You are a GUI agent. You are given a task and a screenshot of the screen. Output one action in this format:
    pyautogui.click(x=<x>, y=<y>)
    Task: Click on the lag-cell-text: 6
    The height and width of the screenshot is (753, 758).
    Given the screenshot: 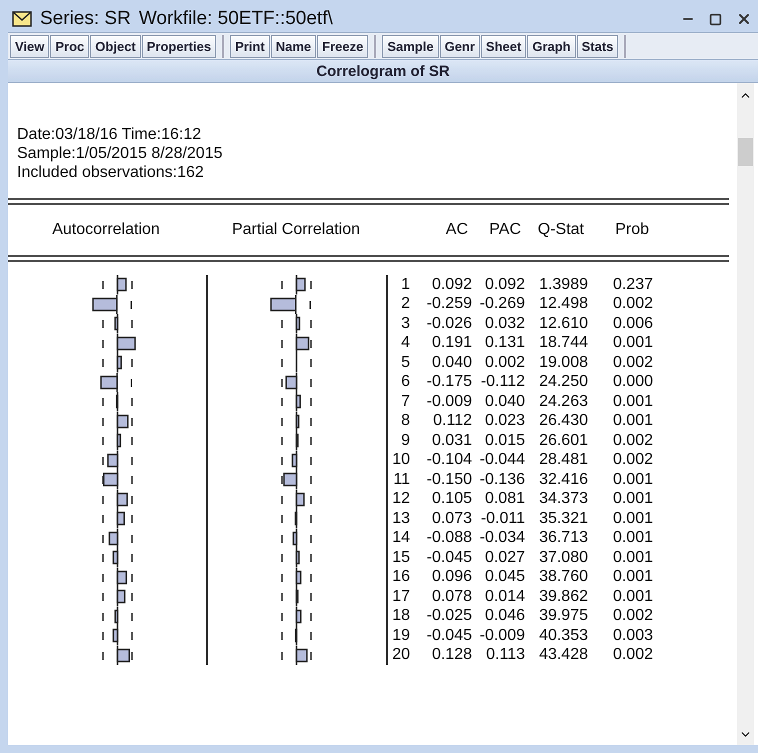 What is the action you would take?
    pyautogui.click(x=405, y=382)
    